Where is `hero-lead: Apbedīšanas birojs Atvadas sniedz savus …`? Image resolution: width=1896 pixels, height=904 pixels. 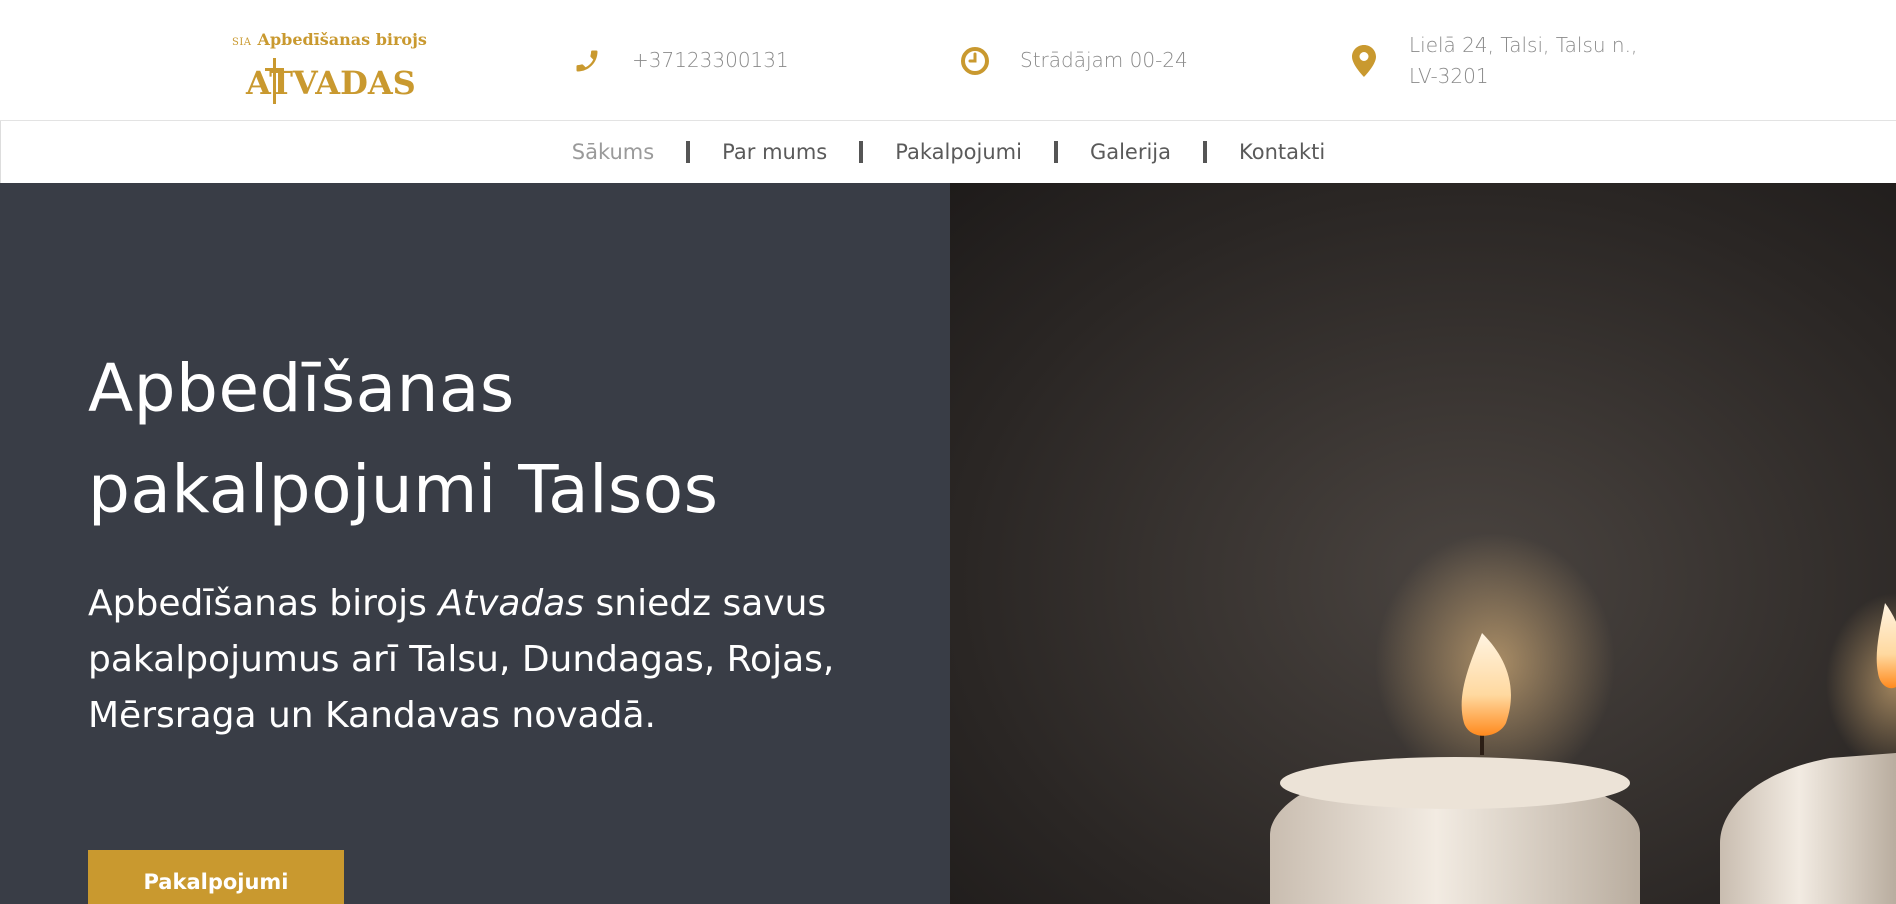
hero-lead: Apbedīšanas birojs Atvadas sniedz savus … is located at coordinates (498, 660).